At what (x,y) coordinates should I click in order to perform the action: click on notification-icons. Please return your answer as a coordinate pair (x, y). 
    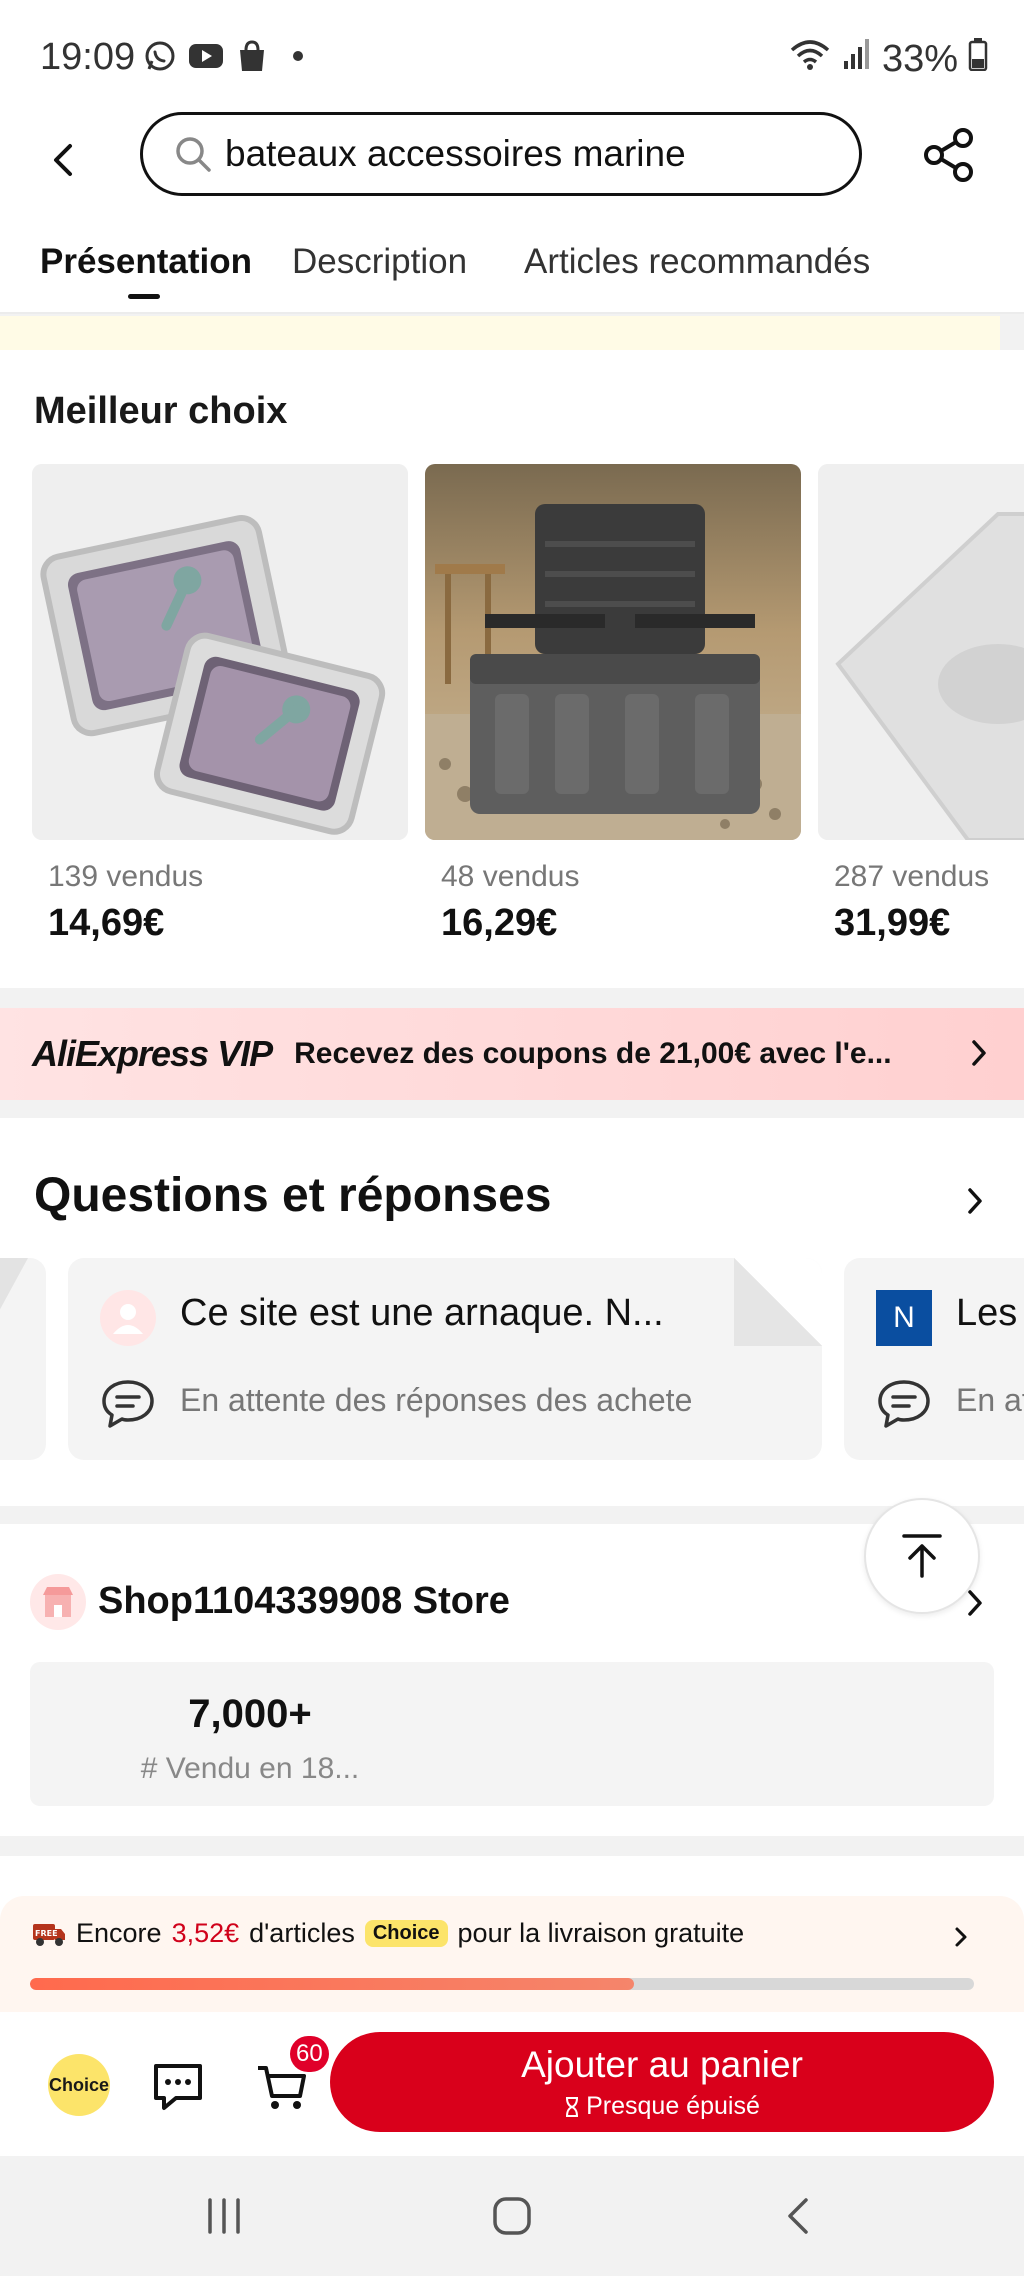
    Looking at the image, I should click on (229, 56).